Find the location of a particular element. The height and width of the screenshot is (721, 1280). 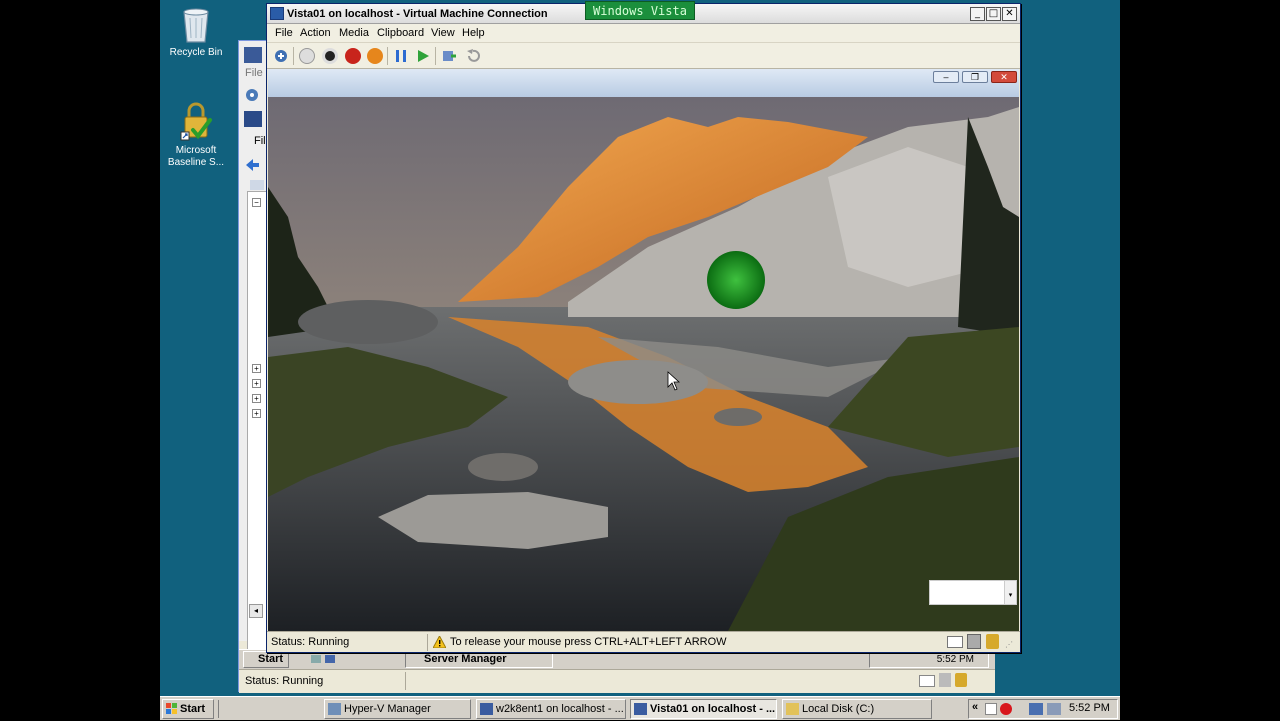

menu-media: Media is located at coordinates (354, 33).